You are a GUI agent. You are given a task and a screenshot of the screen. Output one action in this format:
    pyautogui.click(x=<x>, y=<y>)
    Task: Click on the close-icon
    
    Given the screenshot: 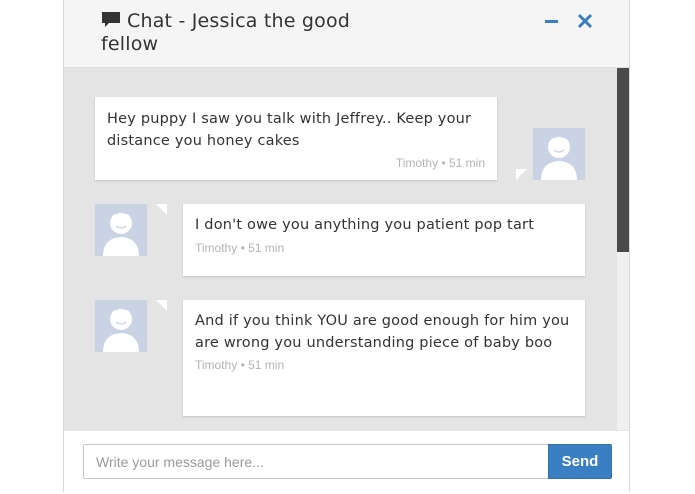 What is the action you would take?
    pyautogui.click(x=585, y=23)
    